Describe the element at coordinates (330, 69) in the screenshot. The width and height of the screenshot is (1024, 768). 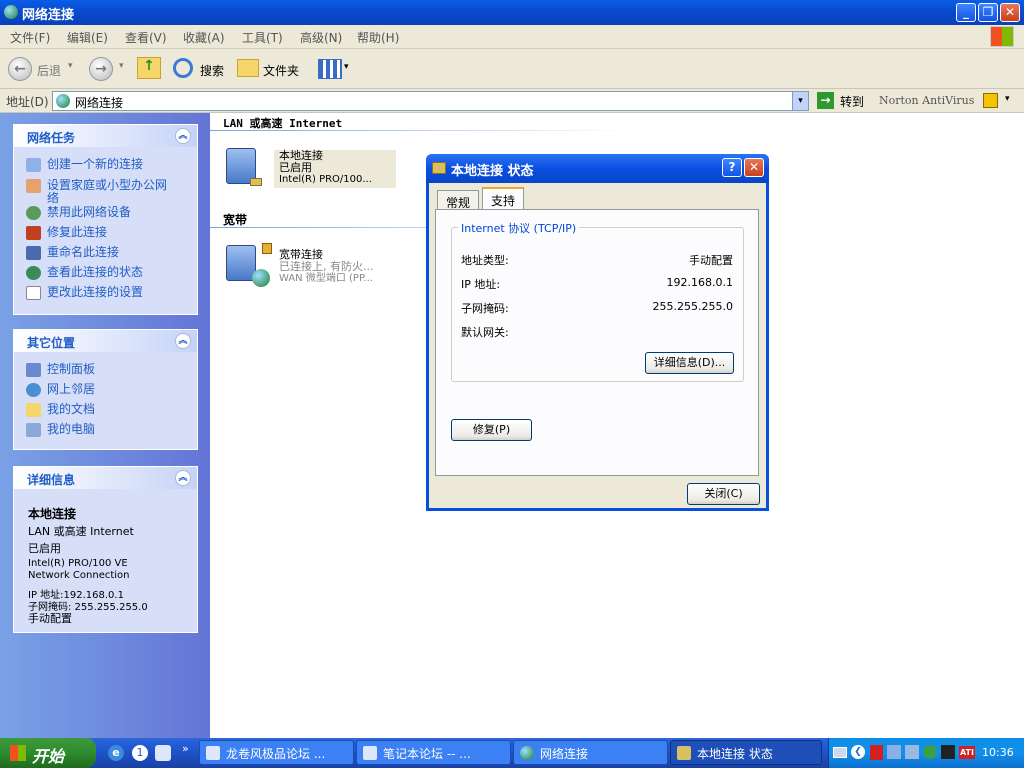
I see `views-icon` at that location.